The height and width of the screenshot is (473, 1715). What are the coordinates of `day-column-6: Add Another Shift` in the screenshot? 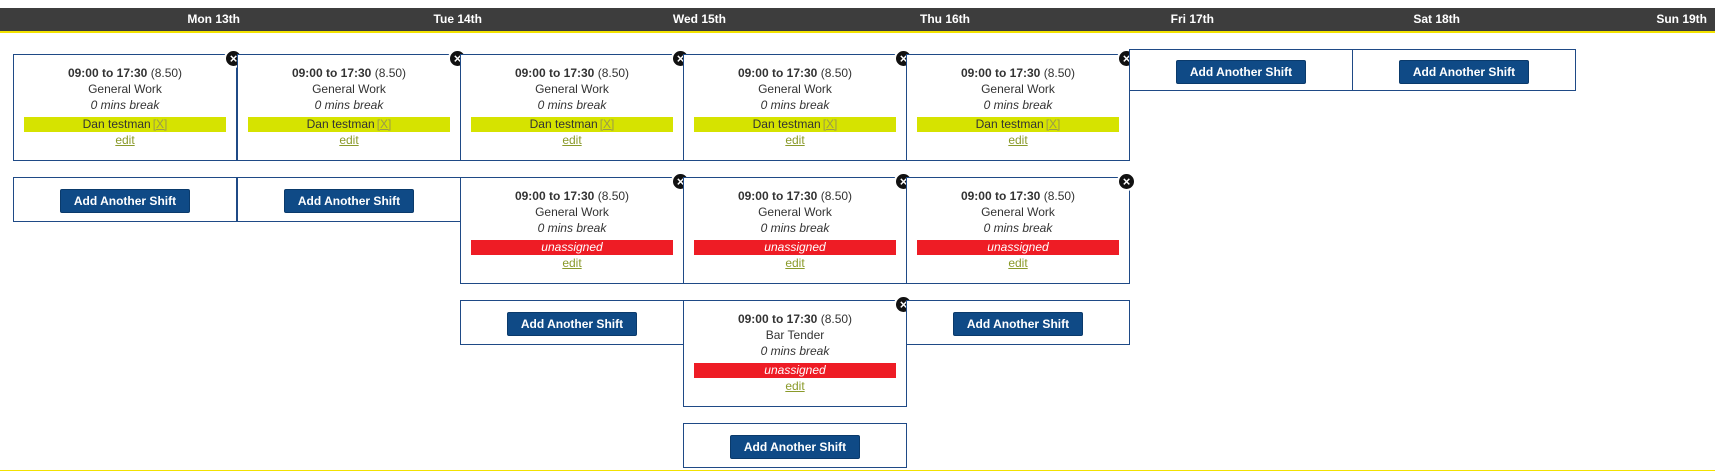 It's located at (1464, 78).